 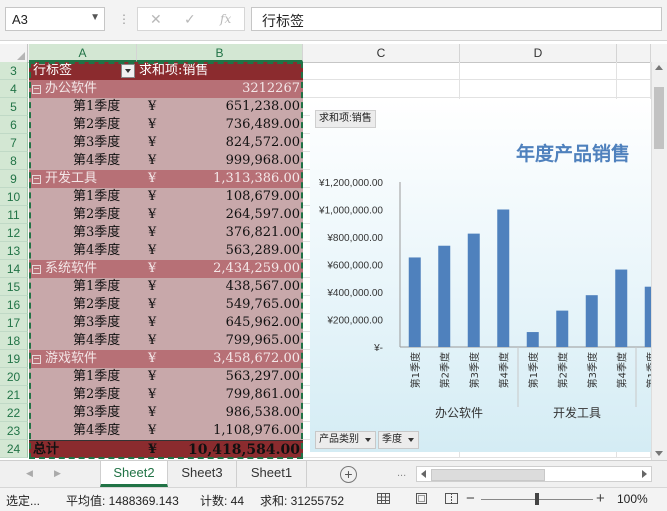 What do you see at coordinates (225, 19) in the screenshot?
I see `function-icon: fx` at bounding box center [225, 19].